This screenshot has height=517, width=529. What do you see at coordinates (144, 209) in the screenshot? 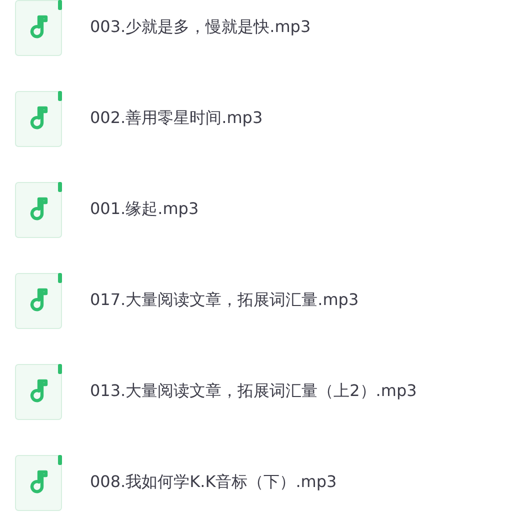
I see `file-name: 001.缘起.mp3` at bounding box center [144, 209].